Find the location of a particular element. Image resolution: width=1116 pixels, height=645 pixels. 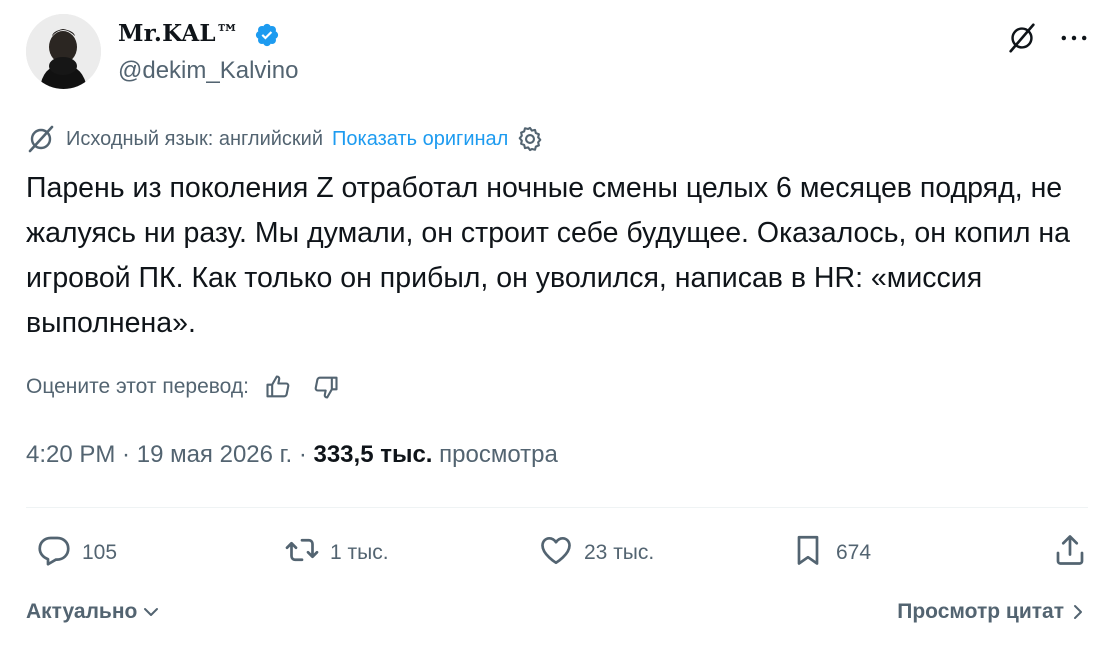

reply-button: 105 is located at coordinates (76, 553).